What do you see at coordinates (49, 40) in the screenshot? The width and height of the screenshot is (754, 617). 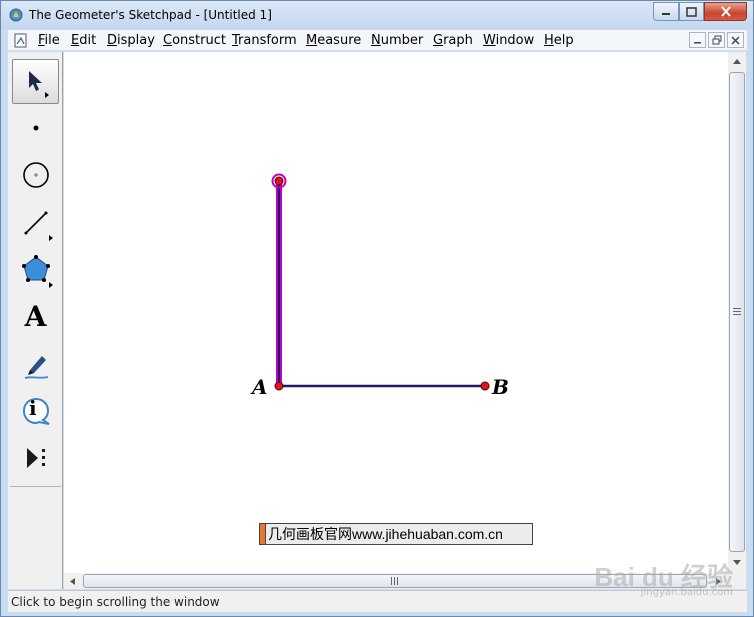 I see `menu-file: File` at bounding box center [49, 40].